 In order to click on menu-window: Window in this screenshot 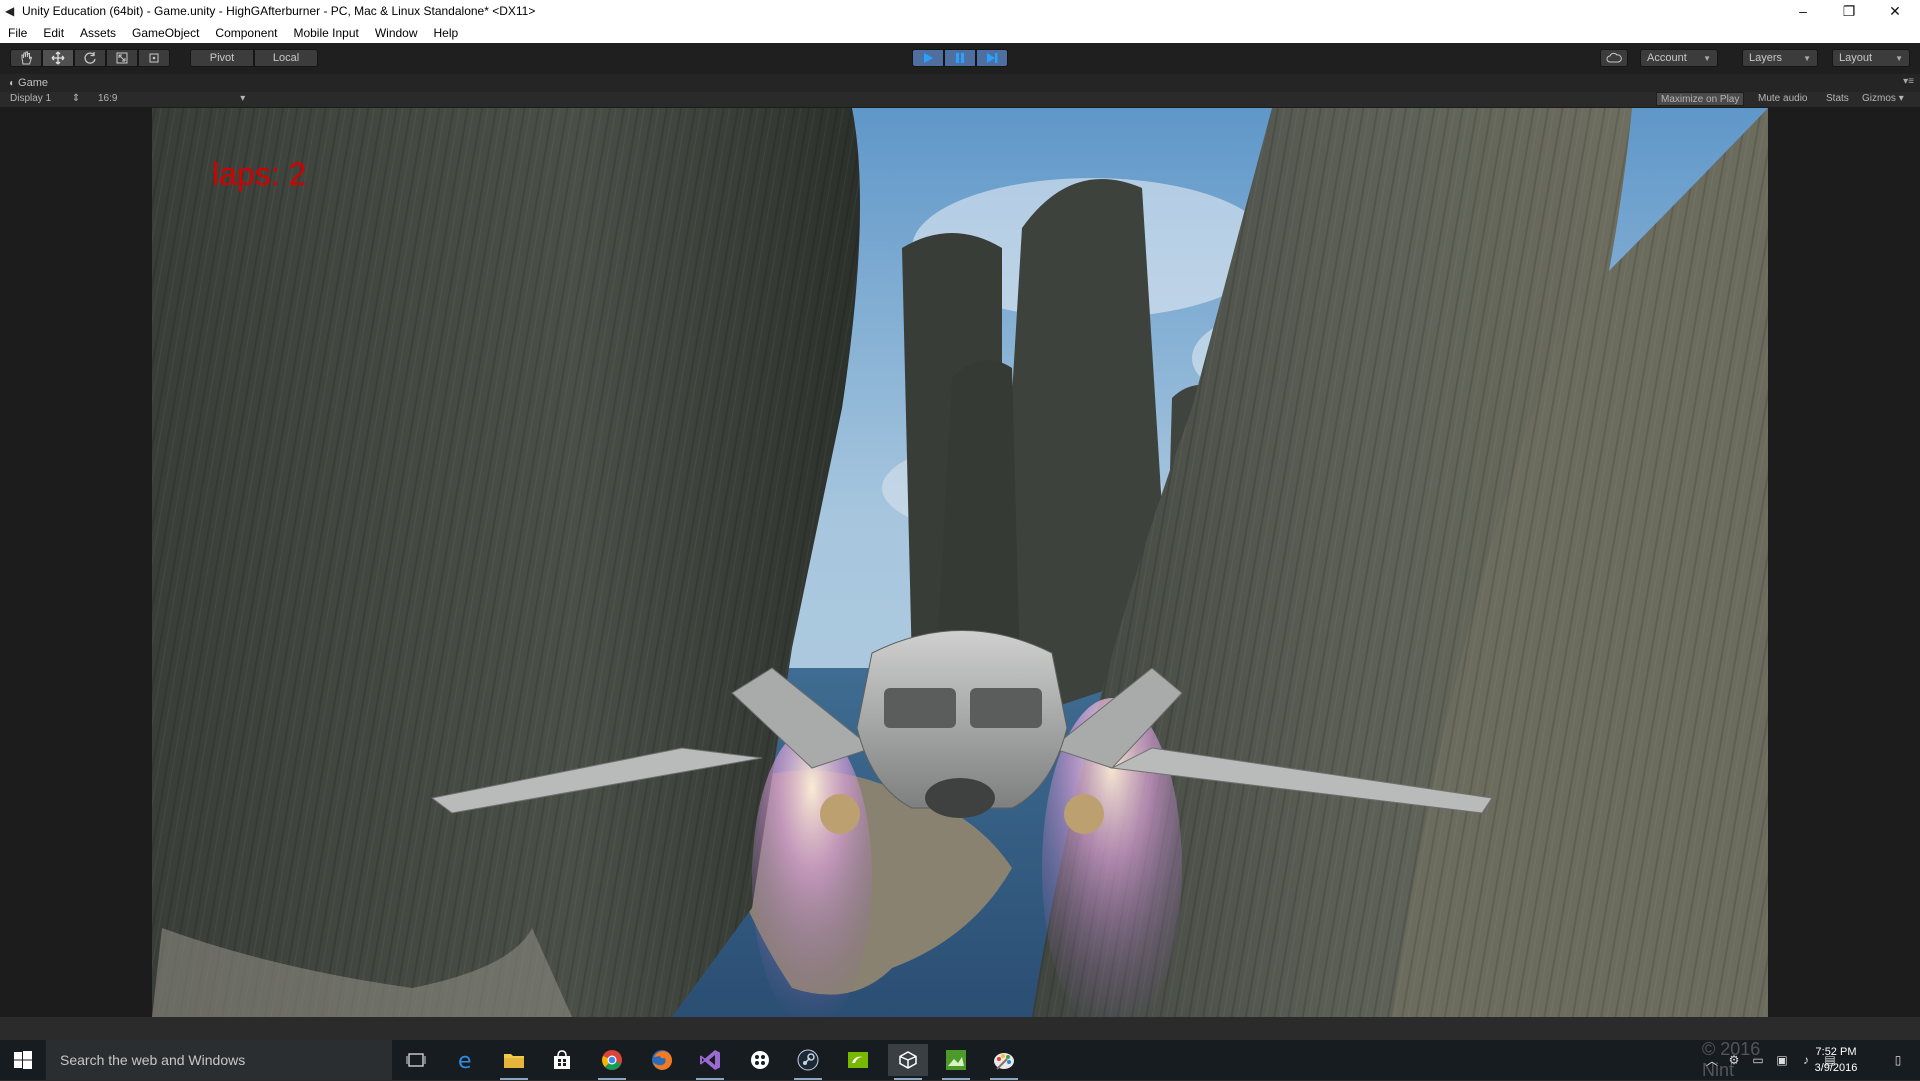, I will do `click(396, 33)`.